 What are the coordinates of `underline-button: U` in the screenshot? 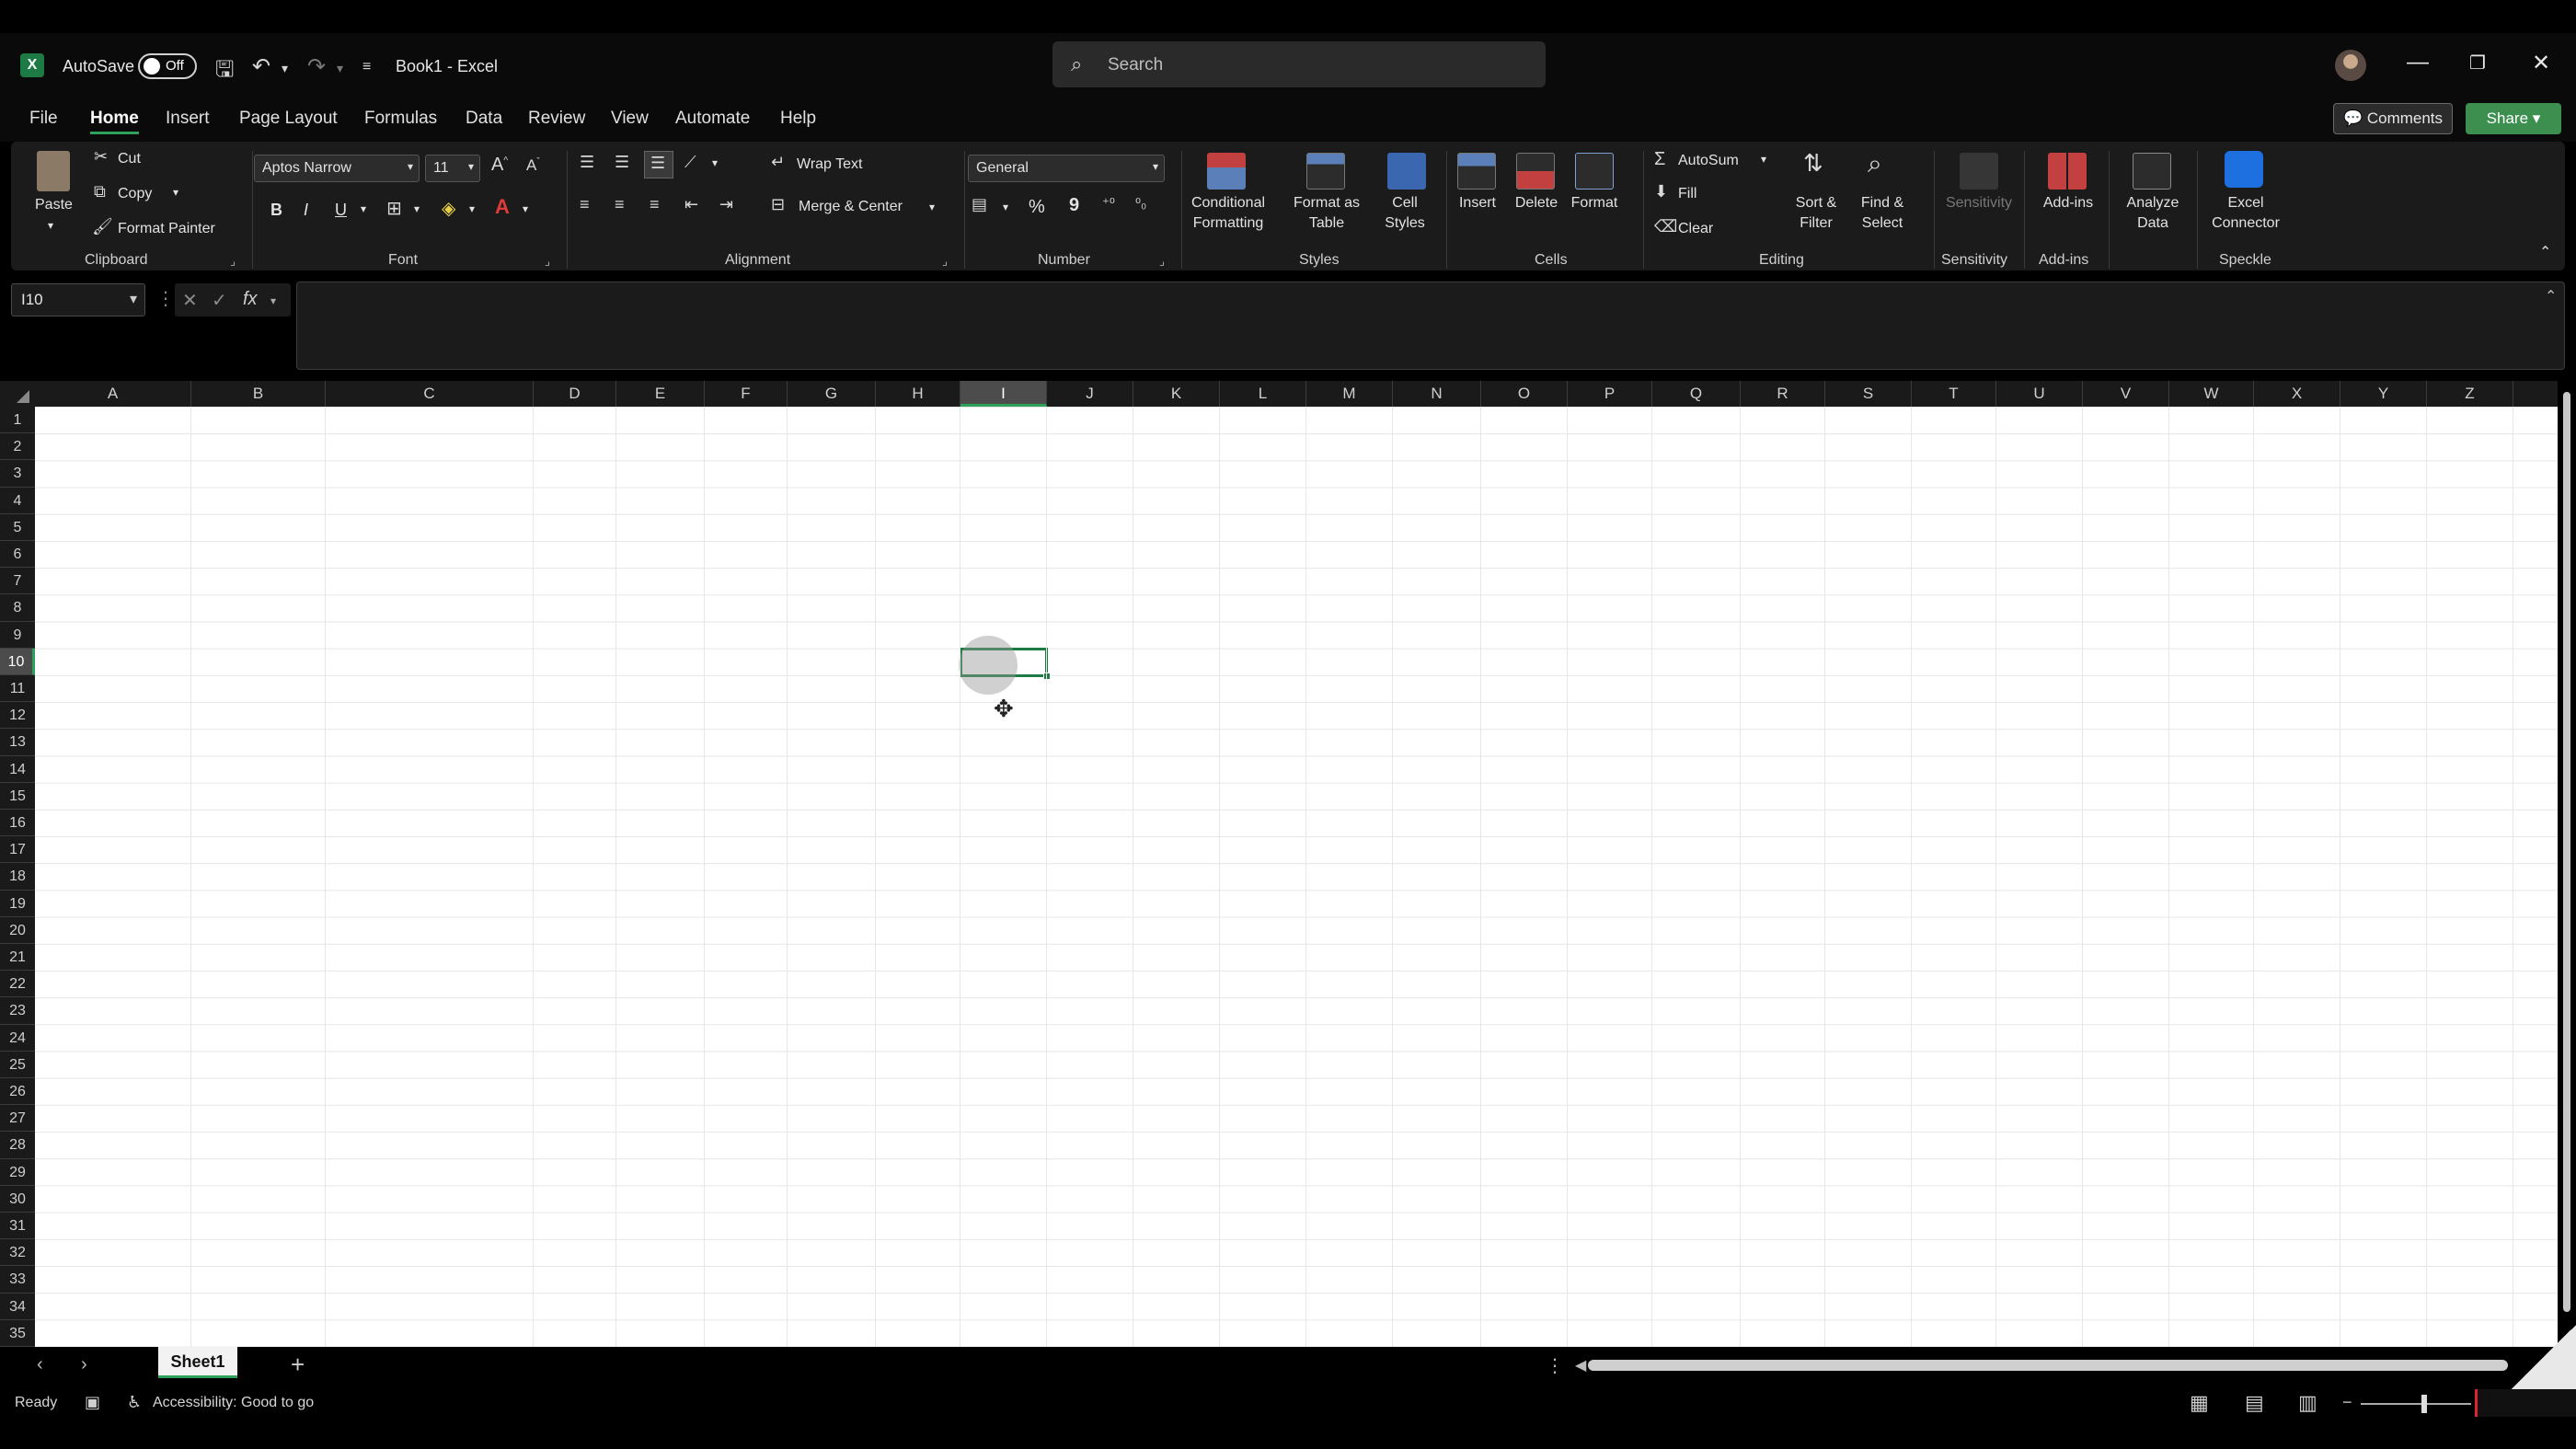 It's located at (341, 210).